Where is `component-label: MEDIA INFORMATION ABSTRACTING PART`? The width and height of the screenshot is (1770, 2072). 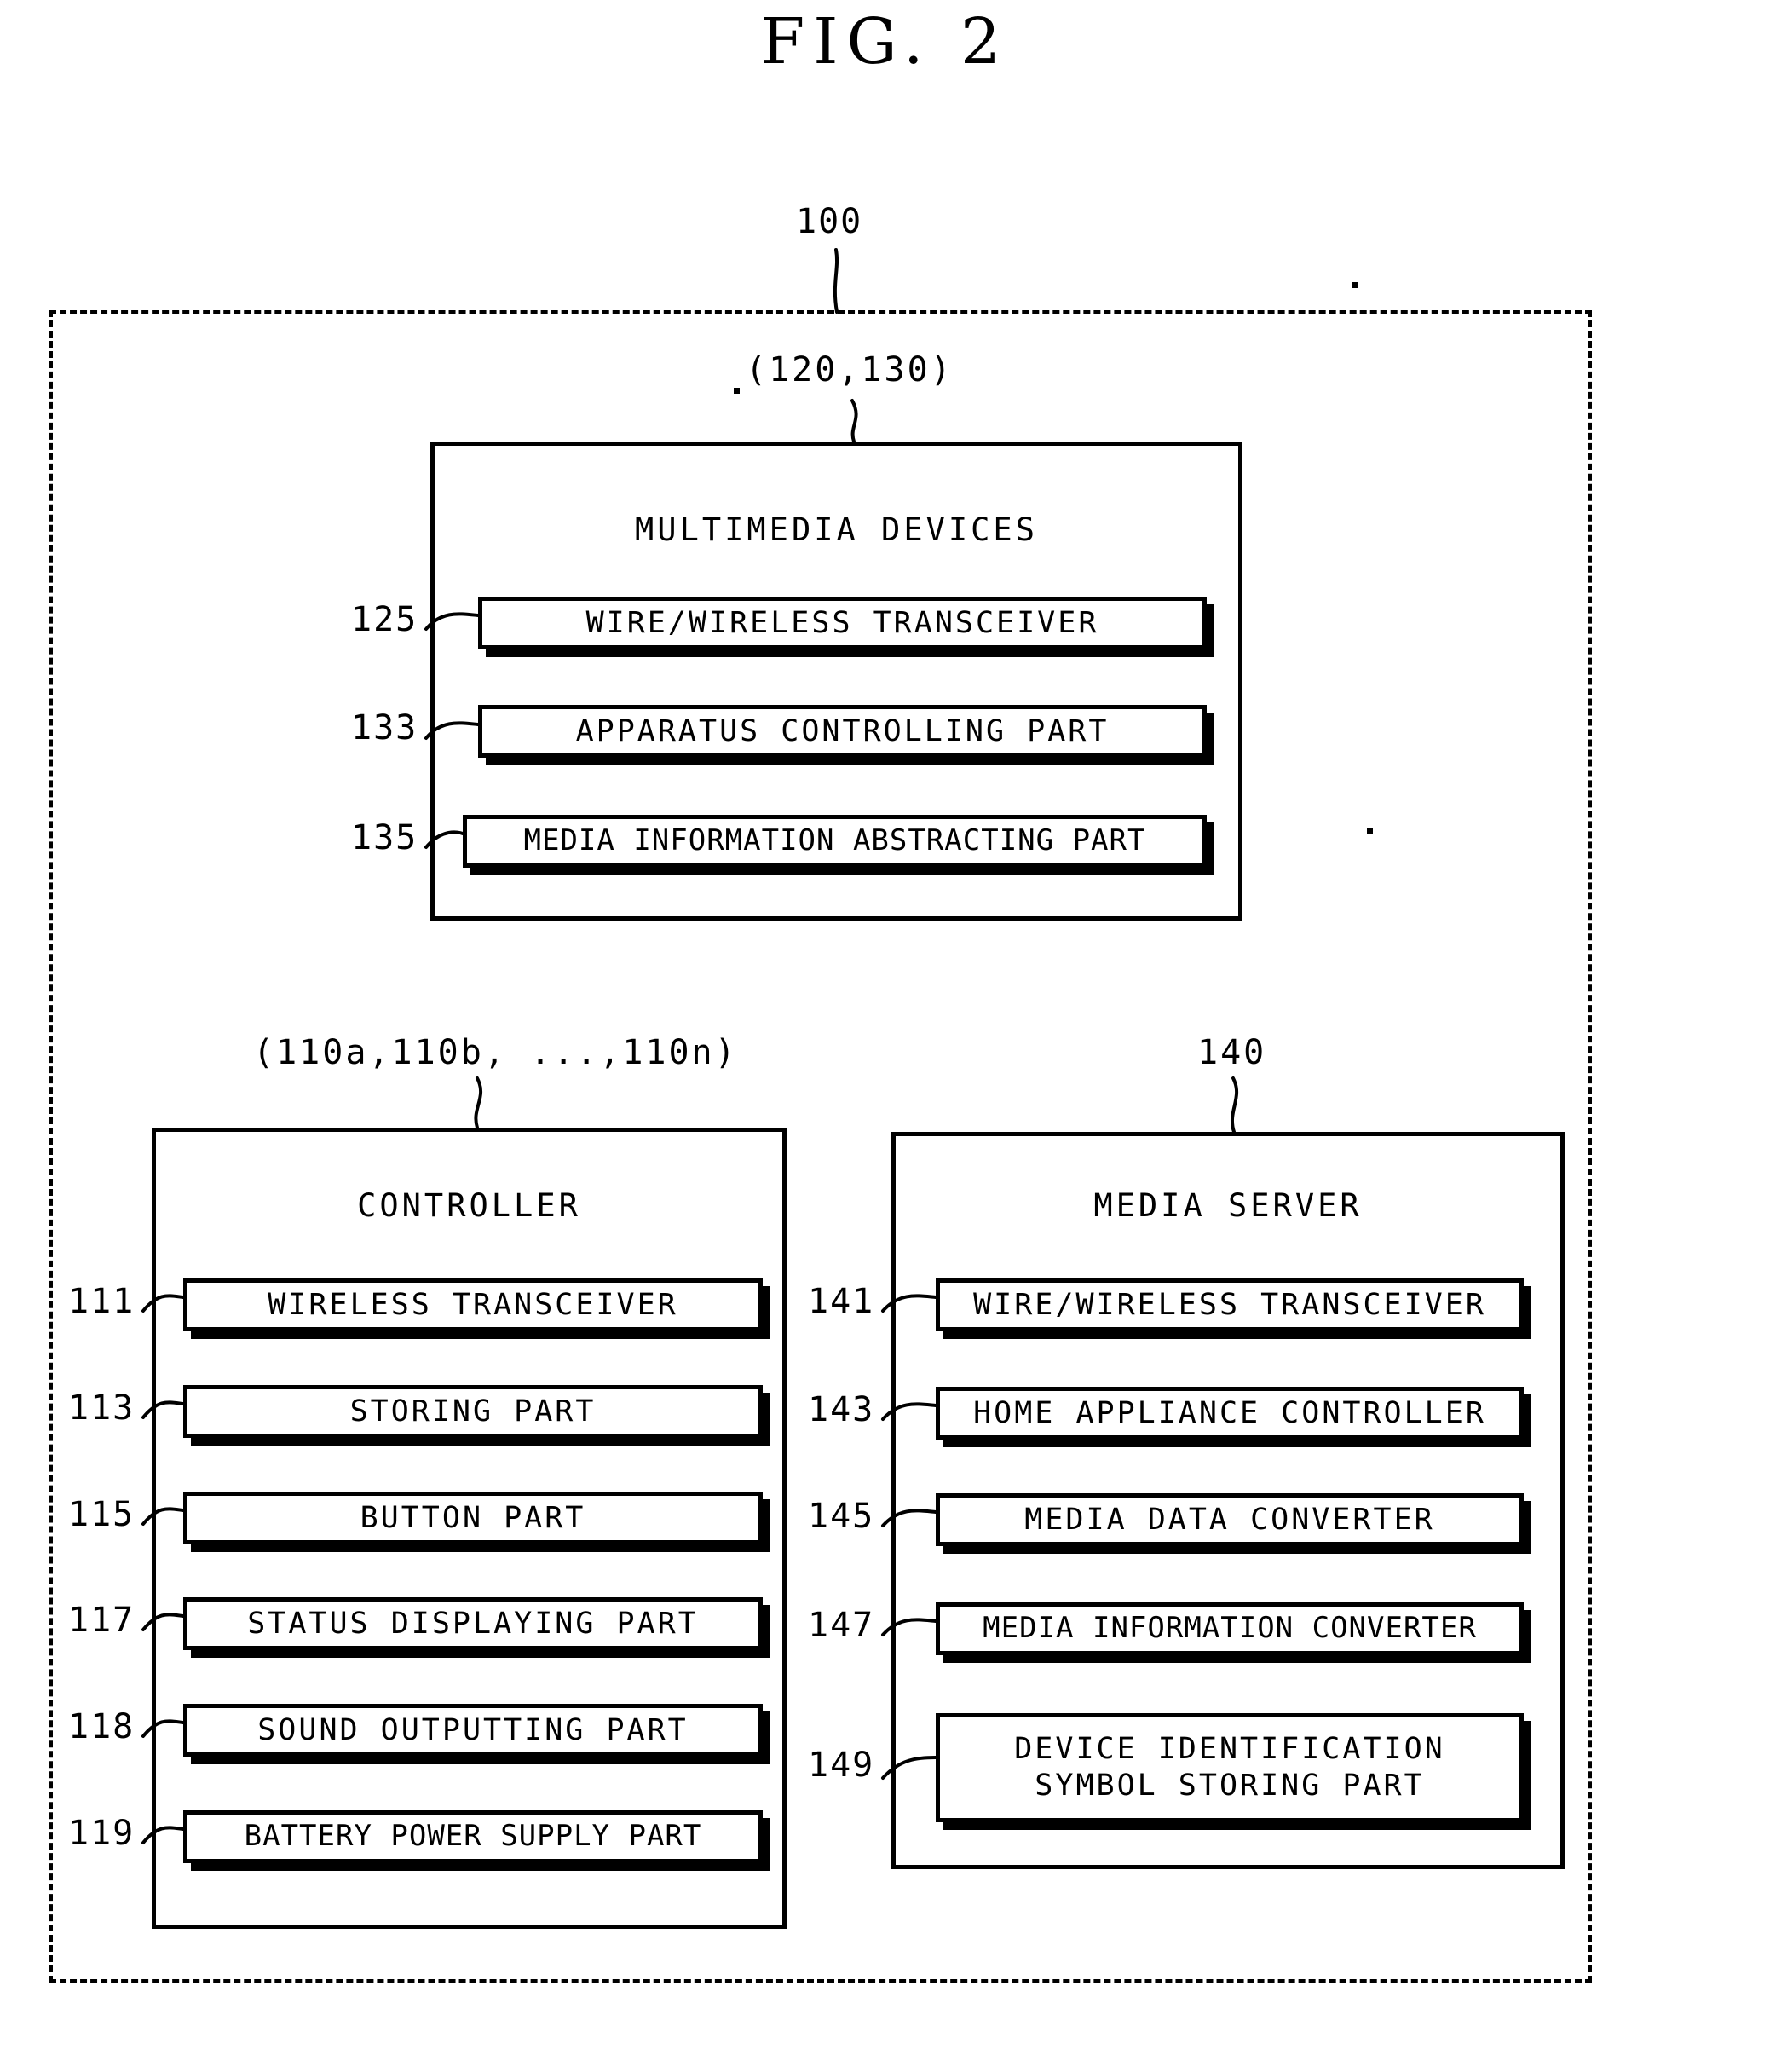 component-label: MEDIA INFORMATION ABSTRACTING PART is located at coordinates (834, 840).